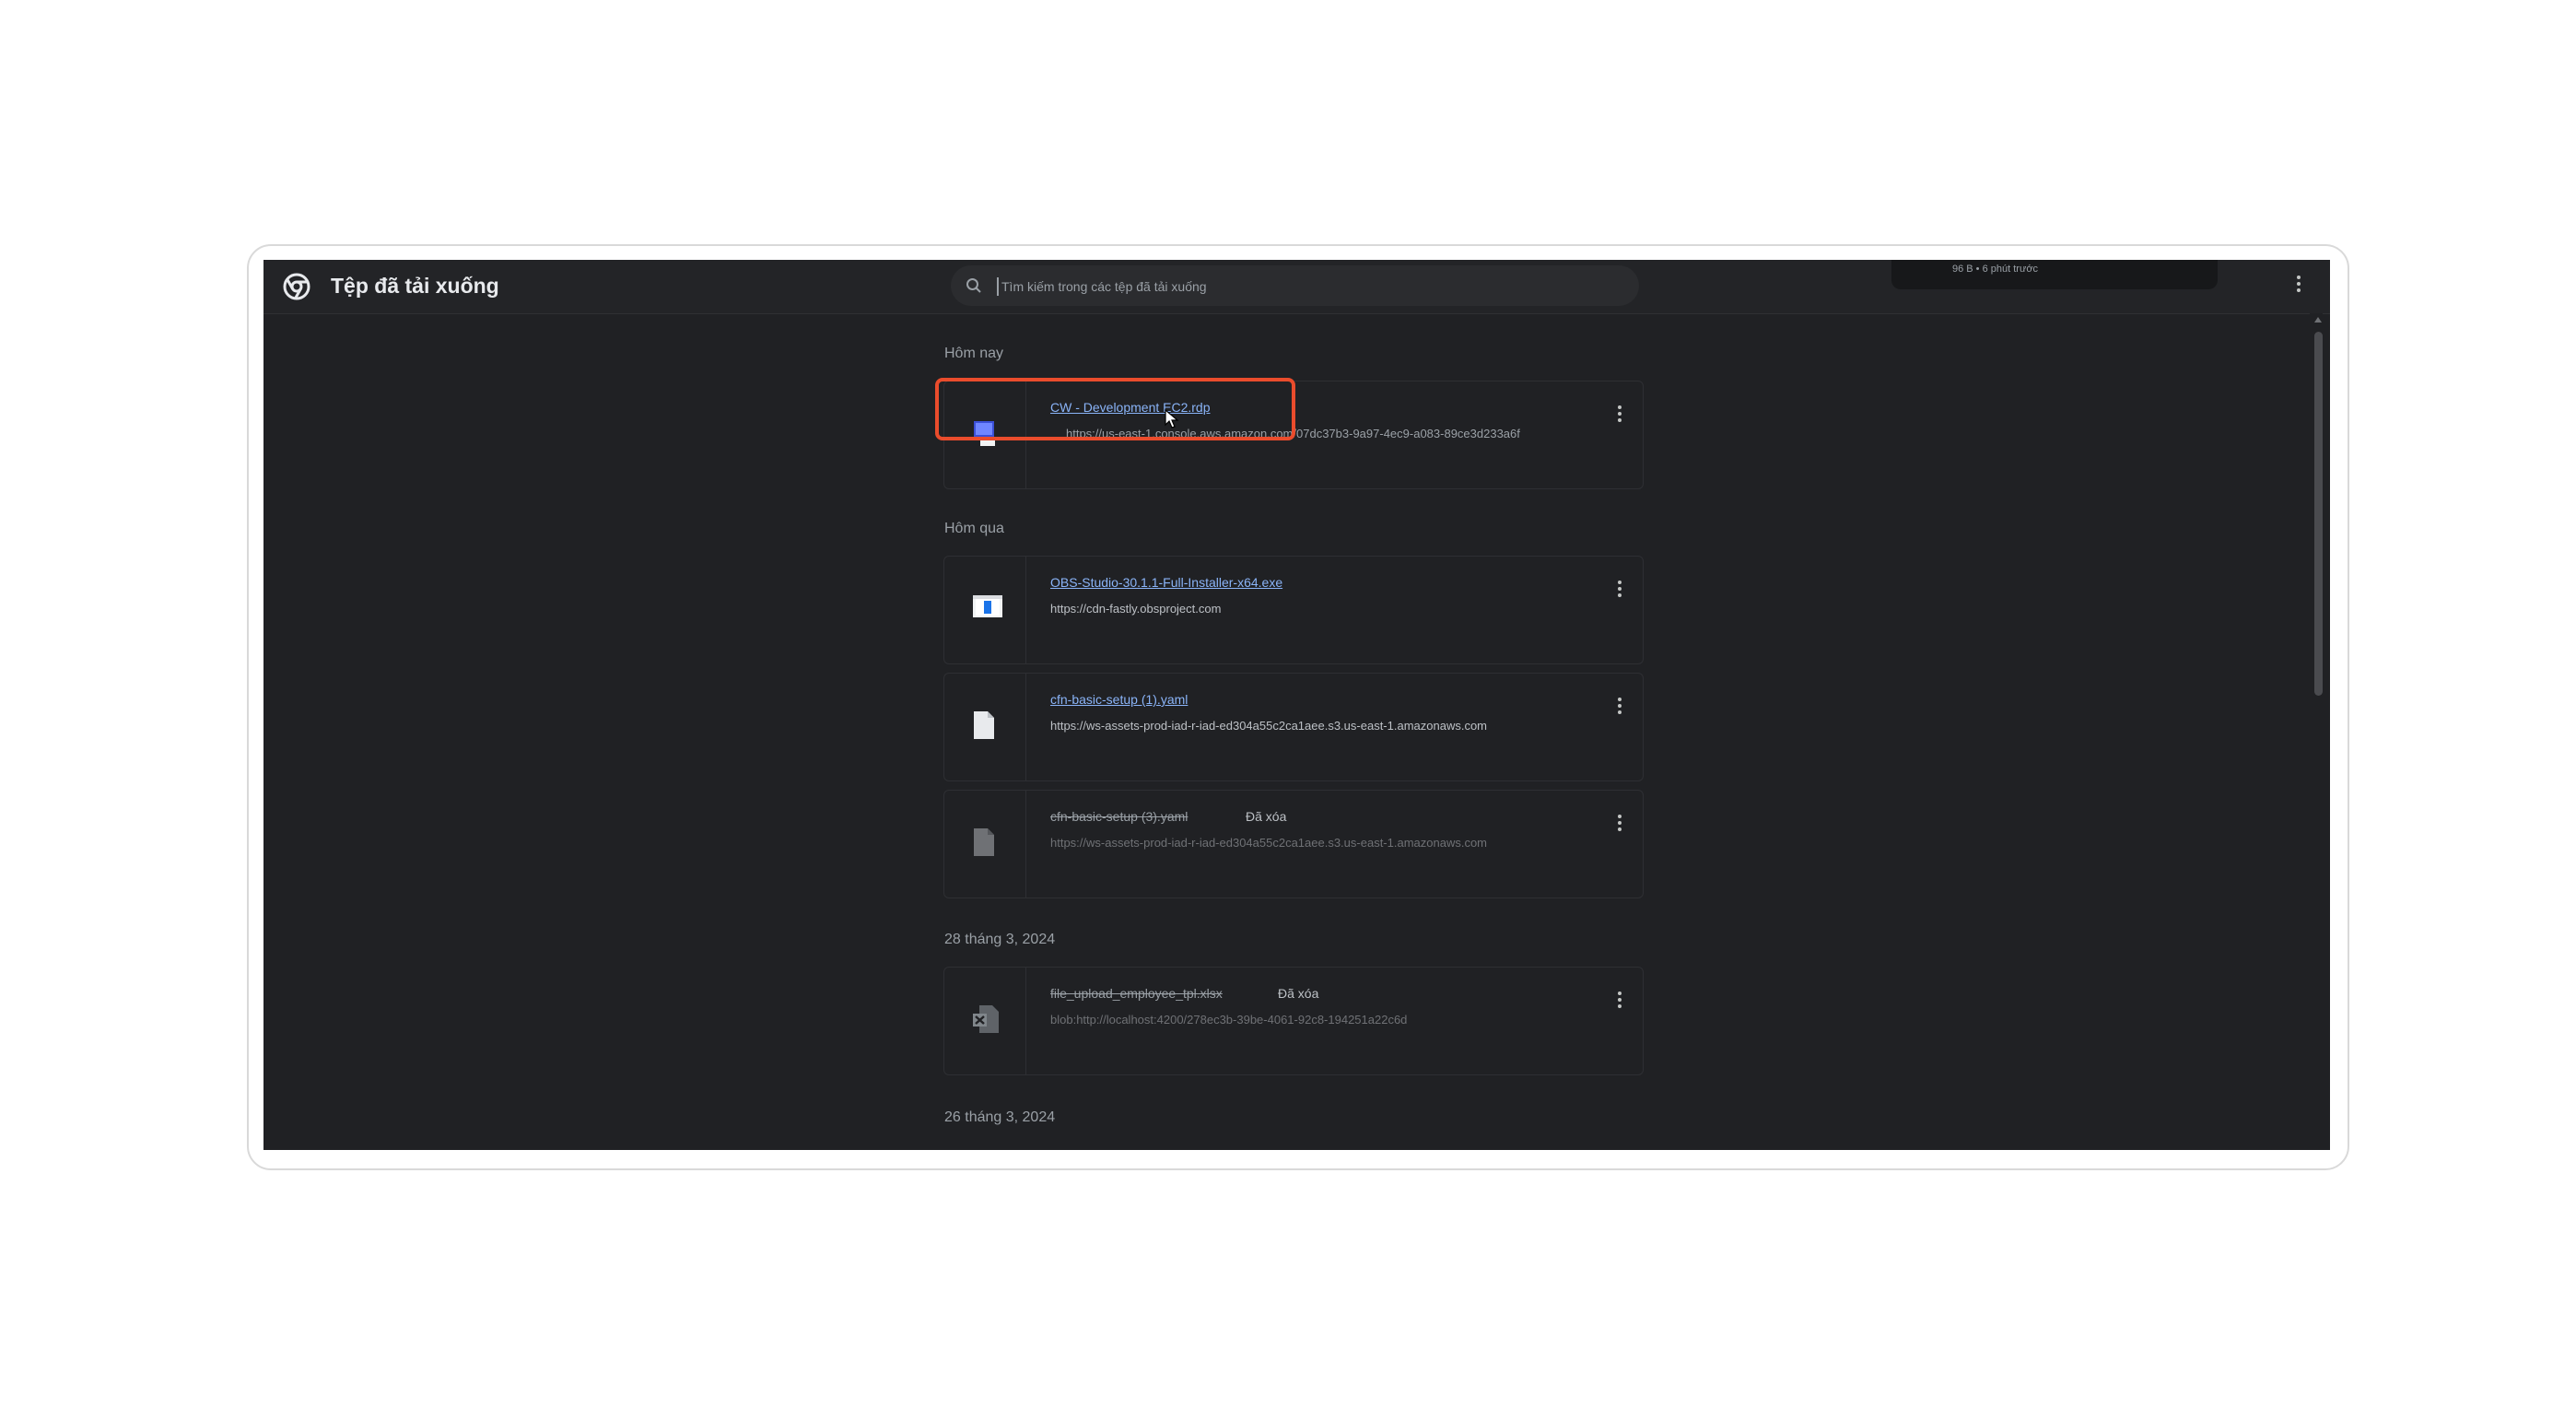  What do you see at coordinates (1119, 816) in the screenshot?
I see `file-name: cfn-basic-setup (3).yaml` at bounding box center [1119, 816].